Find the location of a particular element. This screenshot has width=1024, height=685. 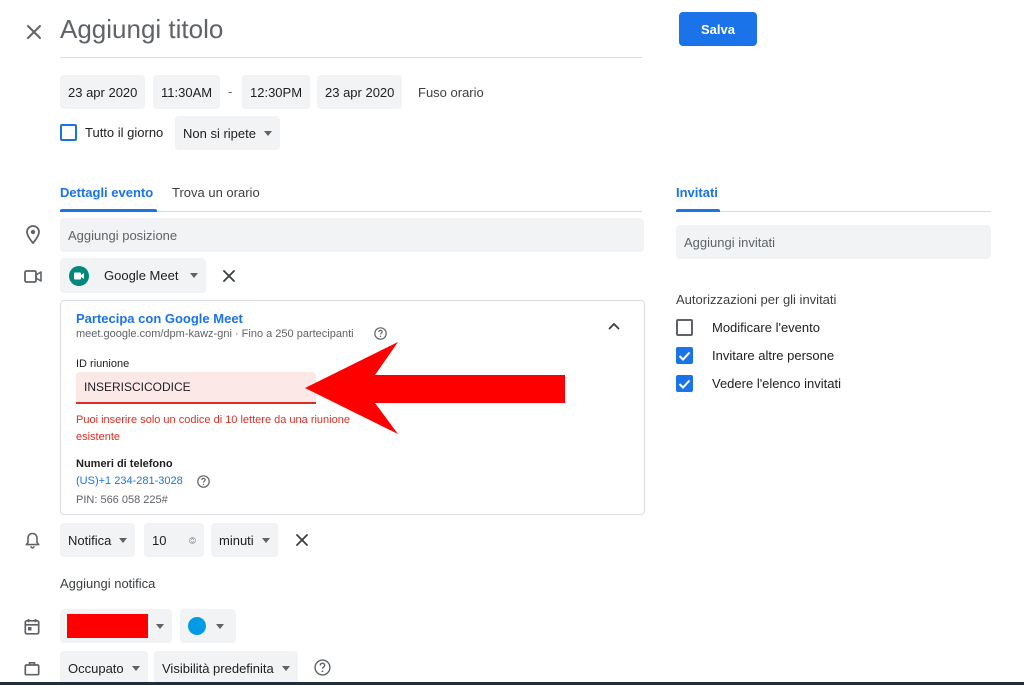

event-color-dot is located at coordinates (197, 626).